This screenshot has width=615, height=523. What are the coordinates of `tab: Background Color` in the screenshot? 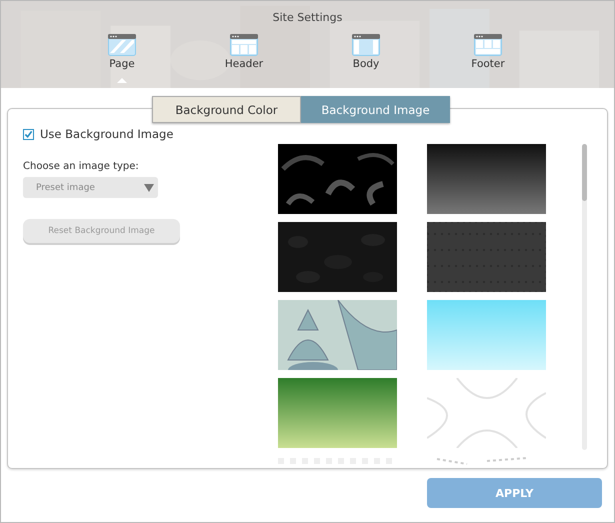 It's located at (226, 109).